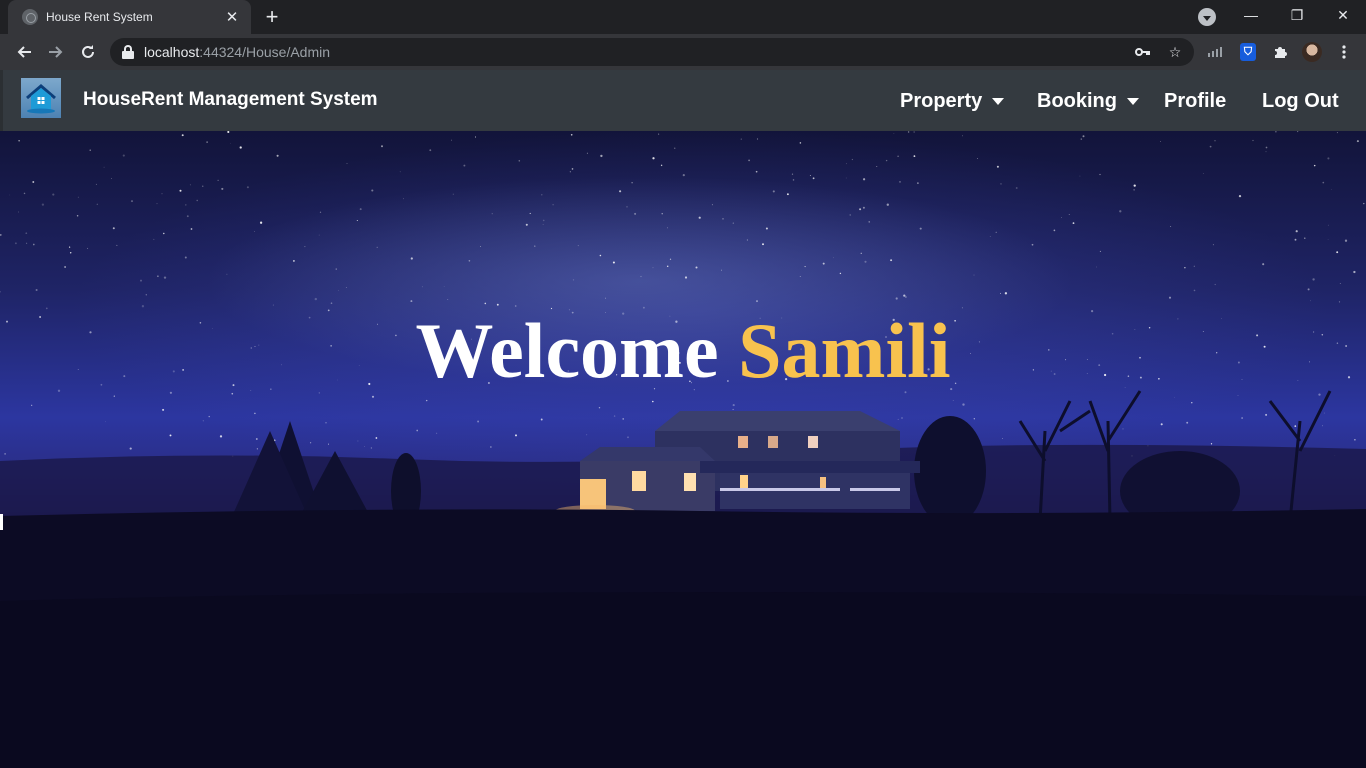 This screenshot has width=1366, height=768. Describe the element at coordinates (1077, 101) in the screenshot. I see `nav-booking-label: Booking` at that location.